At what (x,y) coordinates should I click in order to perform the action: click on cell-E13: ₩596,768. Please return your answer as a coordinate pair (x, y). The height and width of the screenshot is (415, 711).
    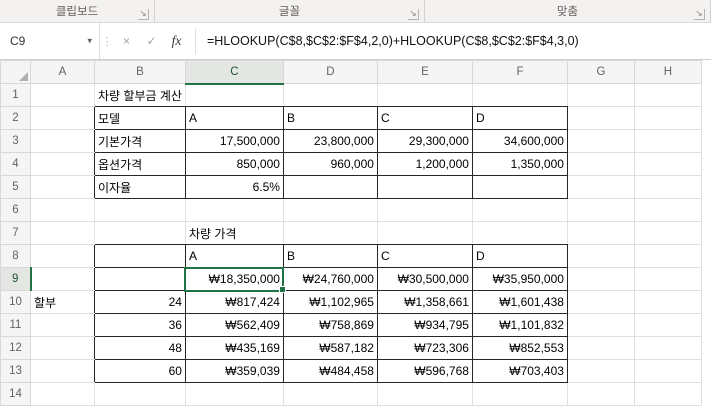
    Looking at the image, I should click on (424, 371).